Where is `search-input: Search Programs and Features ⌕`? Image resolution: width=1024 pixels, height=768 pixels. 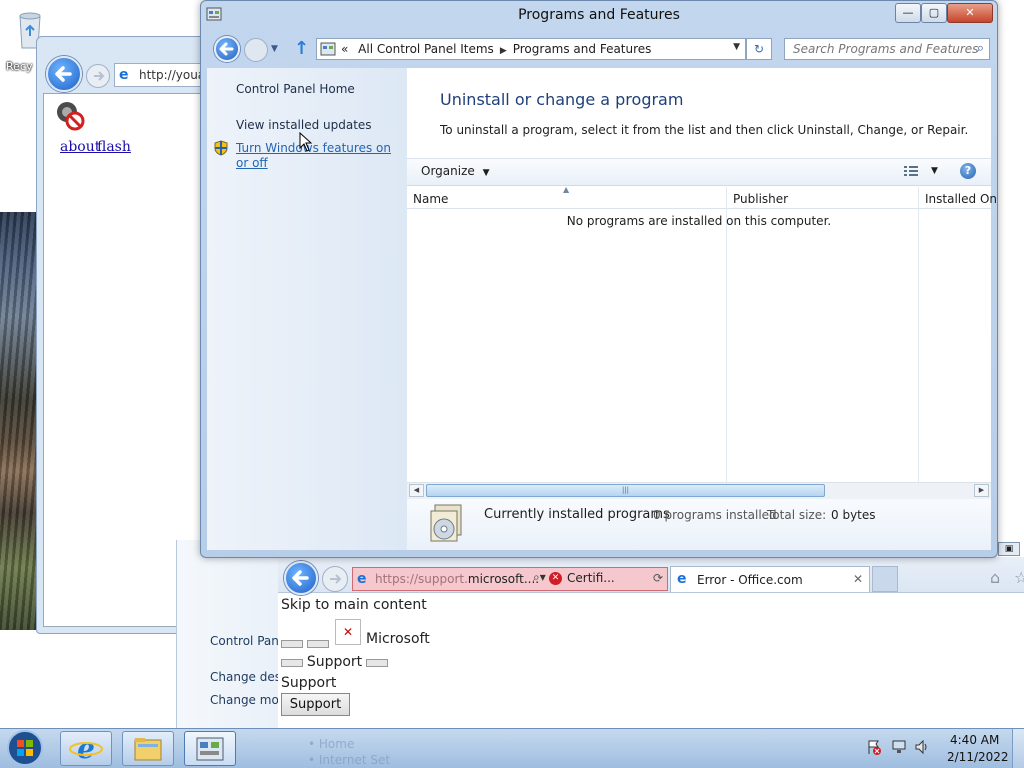 search-input: Search Programs and Features ⌕ is located at coordinates (887, 49).